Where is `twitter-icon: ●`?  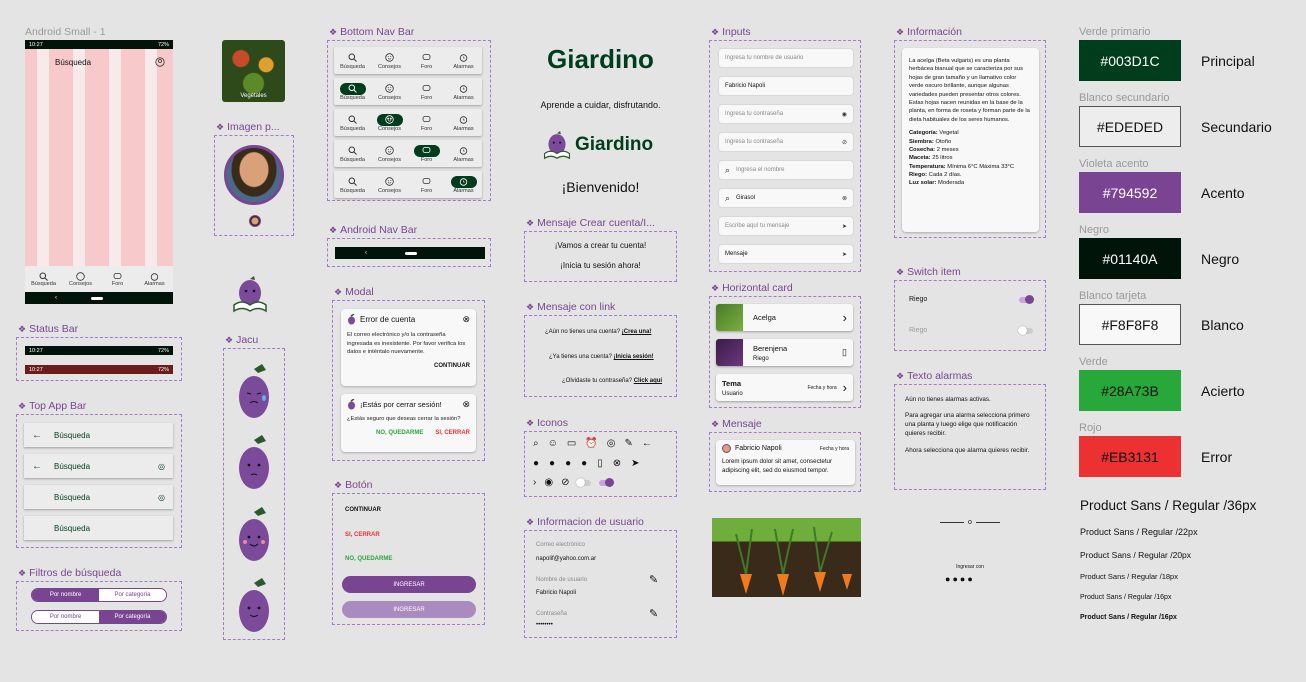 twitter-icon: ● is located at coordinates (969, 579).